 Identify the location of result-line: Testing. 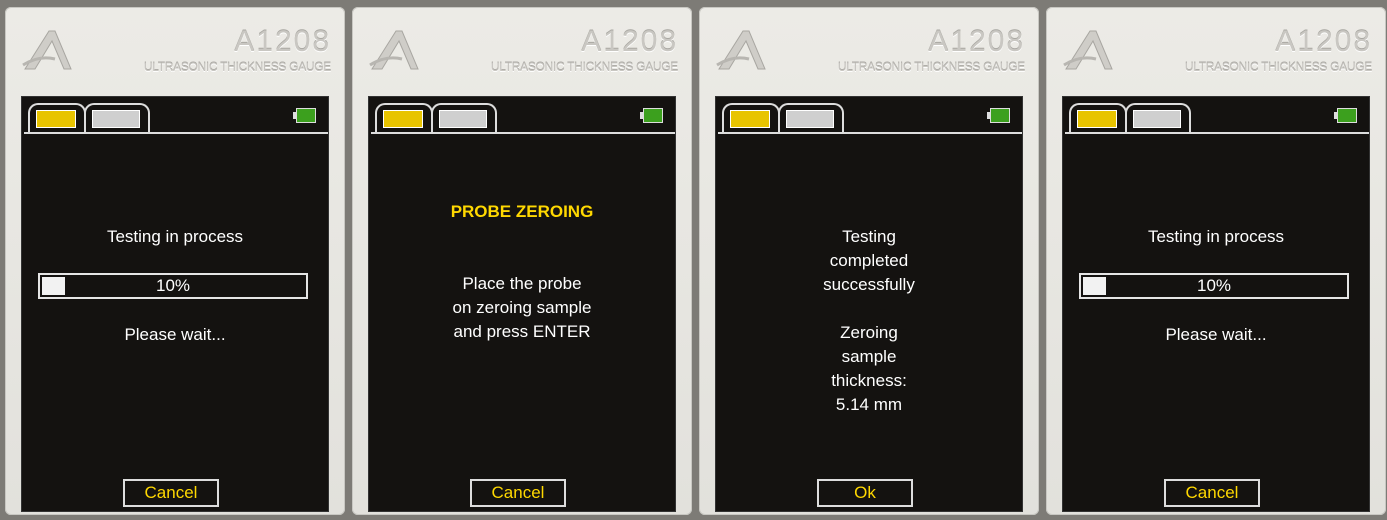
(869, 236).